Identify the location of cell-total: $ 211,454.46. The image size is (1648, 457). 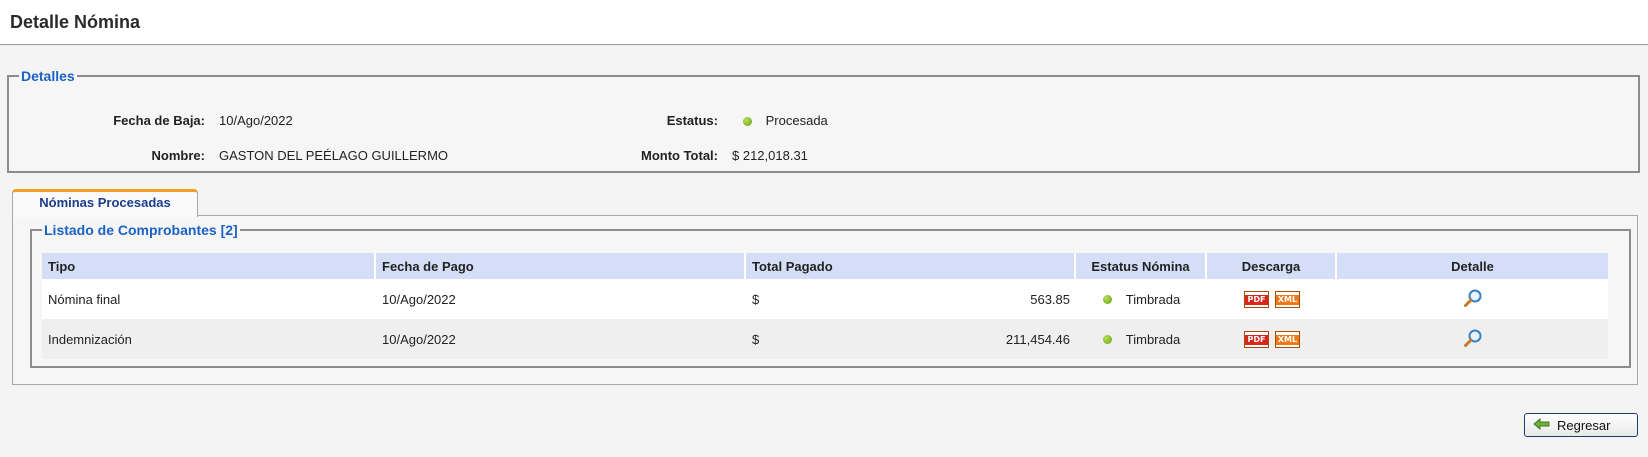
(911, 339).